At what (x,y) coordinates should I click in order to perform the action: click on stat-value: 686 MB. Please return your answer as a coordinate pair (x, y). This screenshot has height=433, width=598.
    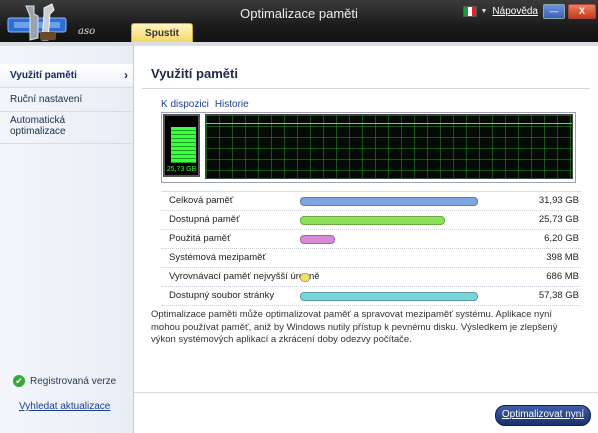
    Looking at the image, I should click on (562, 276).